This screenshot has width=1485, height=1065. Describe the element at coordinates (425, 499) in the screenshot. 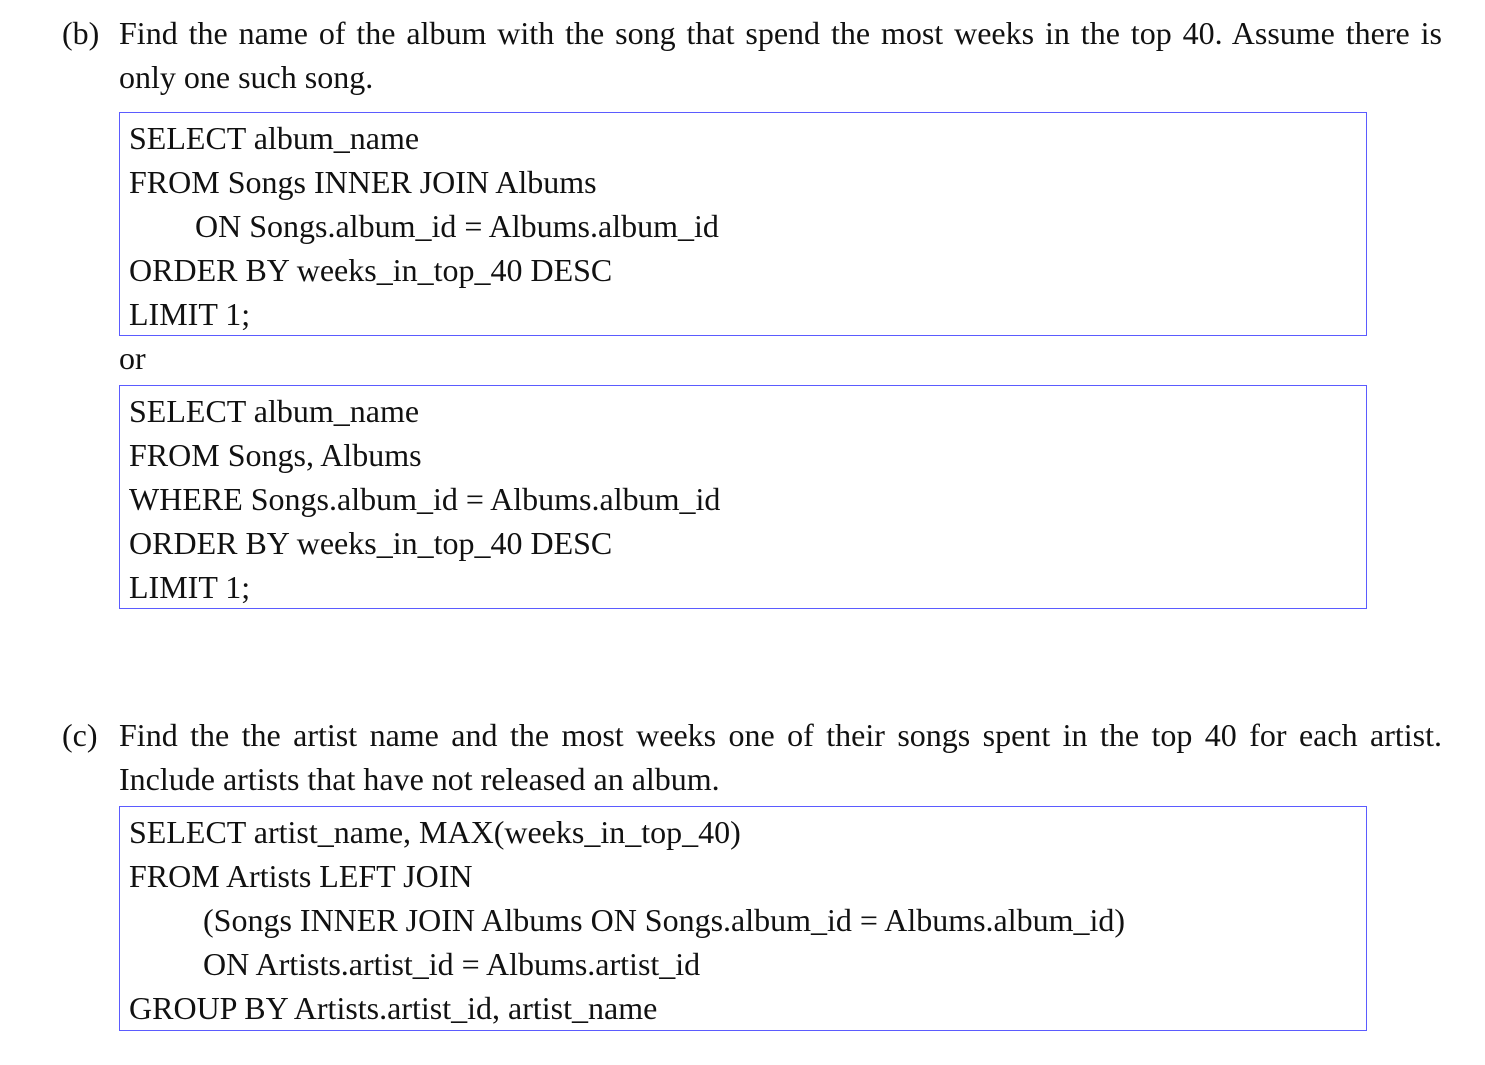

I see `sql-line: WHERE Songs.album_id = Albums.album_id` at that location.